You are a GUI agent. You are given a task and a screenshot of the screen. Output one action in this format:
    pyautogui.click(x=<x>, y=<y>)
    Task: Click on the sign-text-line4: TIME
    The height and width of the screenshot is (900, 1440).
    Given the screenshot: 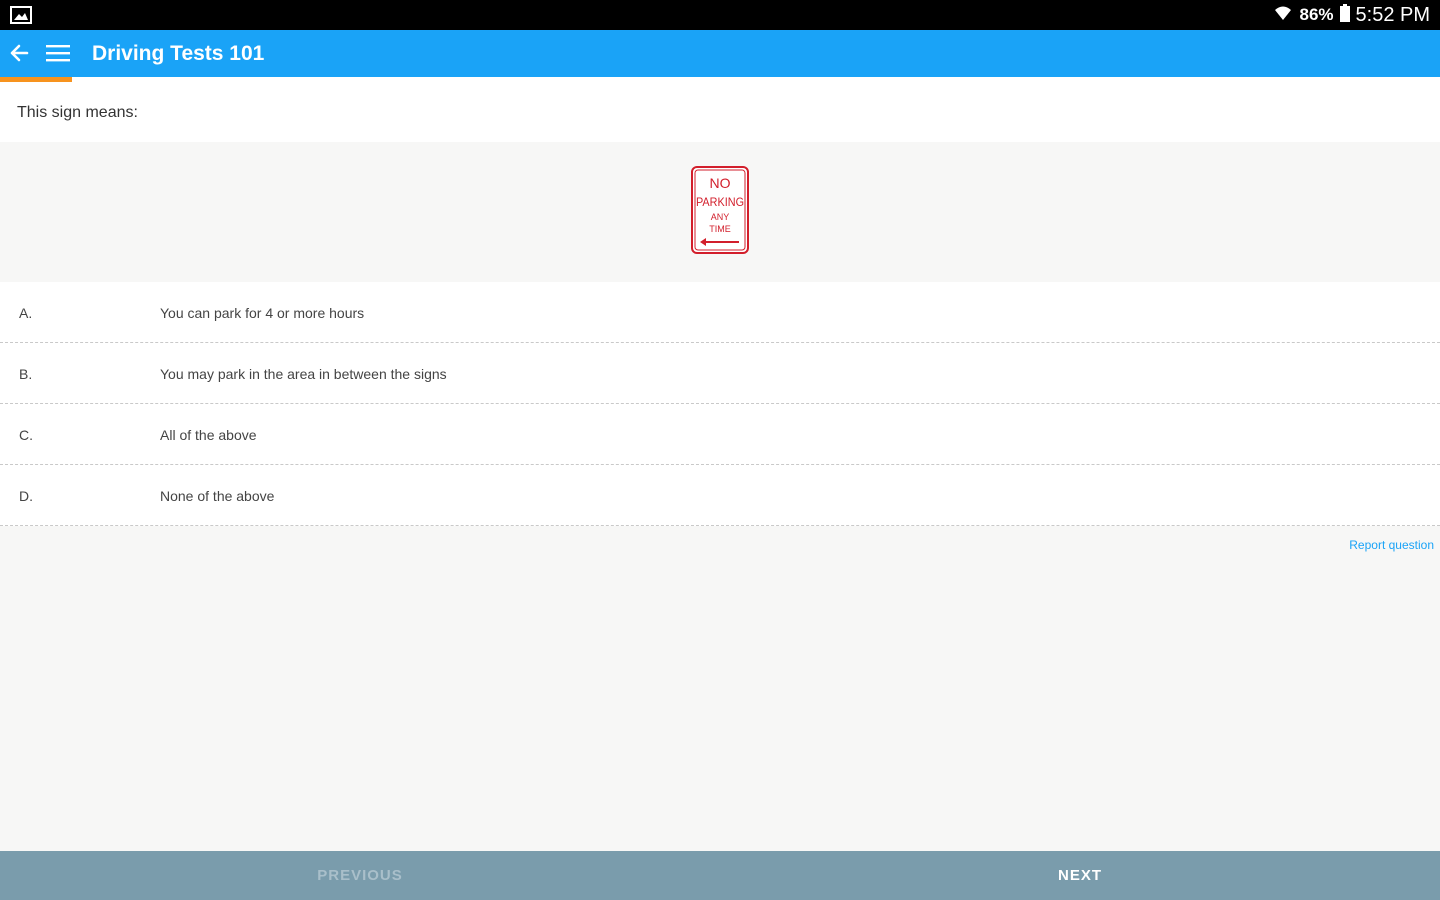 What is the action you would take?
    pyautogui.click(x=720, y=229)
    